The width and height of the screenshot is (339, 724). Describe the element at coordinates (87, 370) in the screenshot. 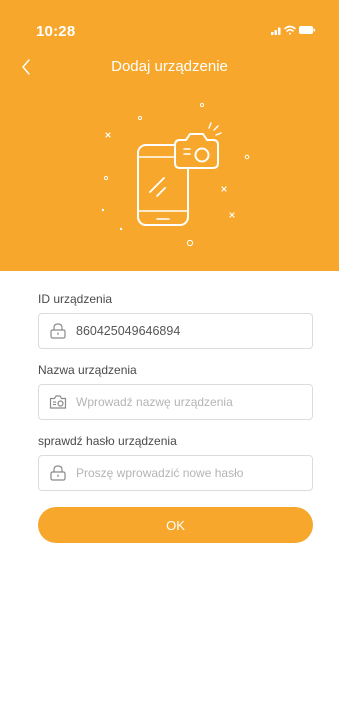

I see `device-name-label: Nazwa urządzenia` at that location.